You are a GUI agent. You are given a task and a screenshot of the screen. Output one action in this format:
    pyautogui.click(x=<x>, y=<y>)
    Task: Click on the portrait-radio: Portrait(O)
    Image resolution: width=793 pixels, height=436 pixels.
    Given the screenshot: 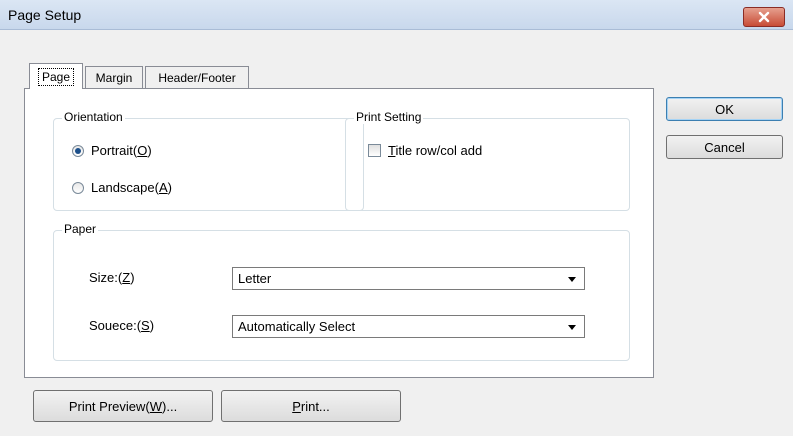 What is the action you would take?
    pyautogui.click(x=112, y=150)
    